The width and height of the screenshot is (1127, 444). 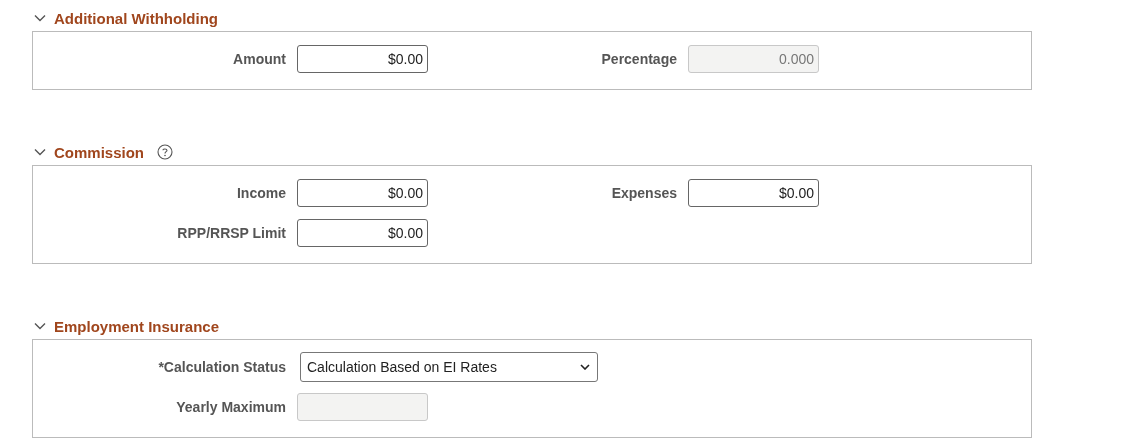 What do you see at coordinates (585, 367) in the screenshot?
I see `caret-icon` at bounding box center [585, 367].